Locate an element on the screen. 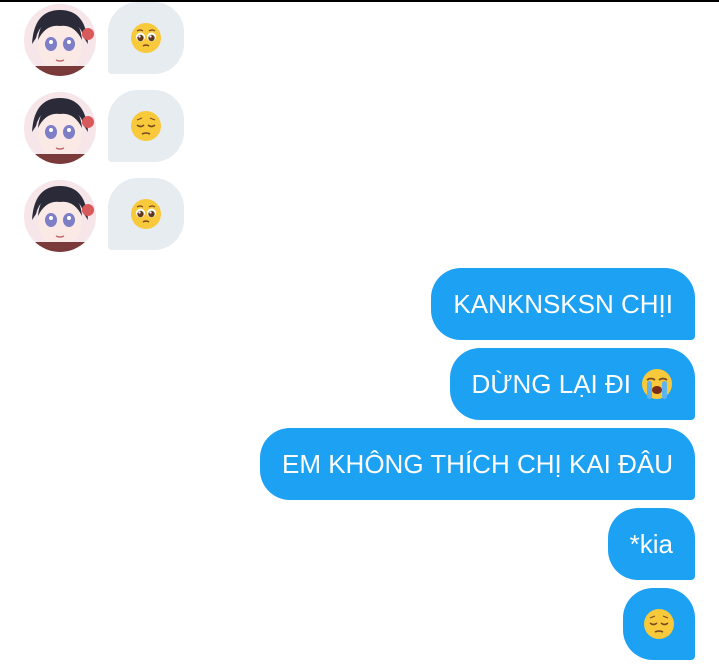  outgoing-bubble: *kia is located at coordinates (651, 544).